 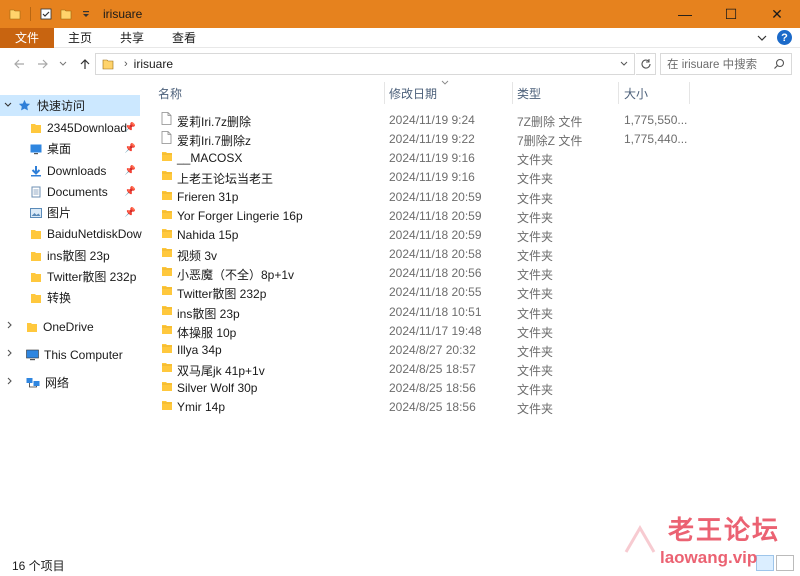 I want to click on sidebar-item-this-computer: This Computer, so click(x=70, y=354).